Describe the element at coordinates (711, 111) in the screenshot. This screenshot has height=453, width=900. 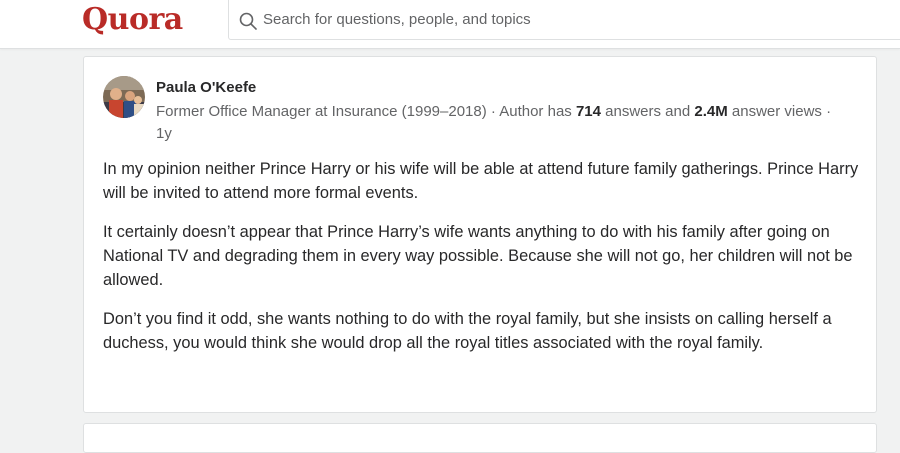
I see `views-count: 2.4M` at that location.